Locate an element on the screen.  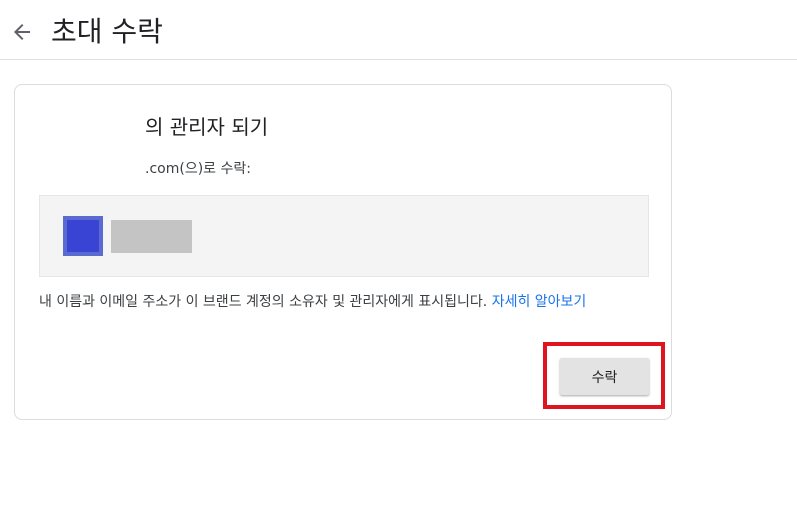
arrow-left-icon is located at coordinates (22, 32).